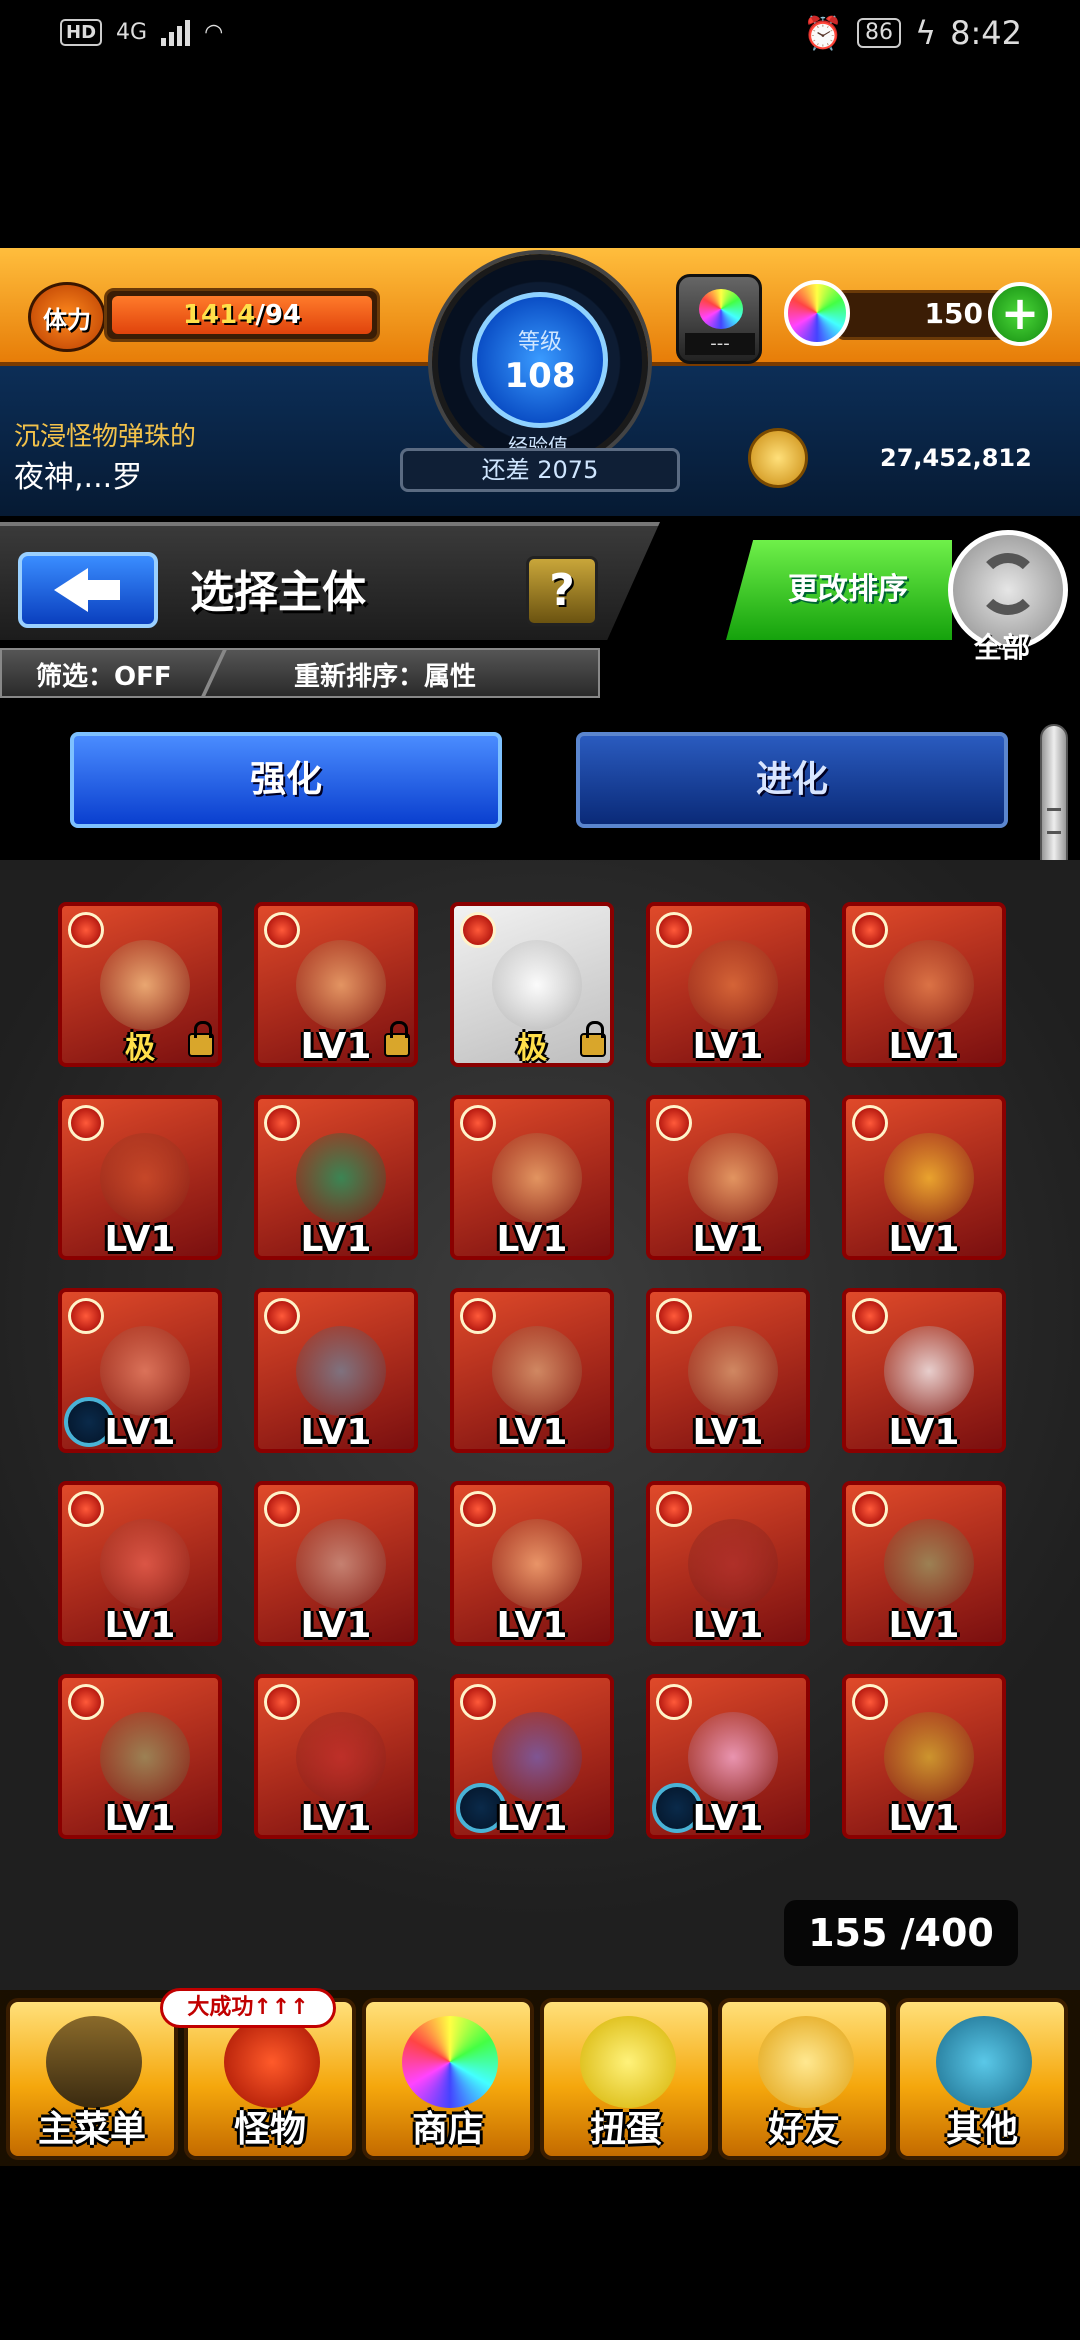  Describe the element at coordinates (625, 2129) in the screenshot. I see `nav-label: 扭蛋` at that location.